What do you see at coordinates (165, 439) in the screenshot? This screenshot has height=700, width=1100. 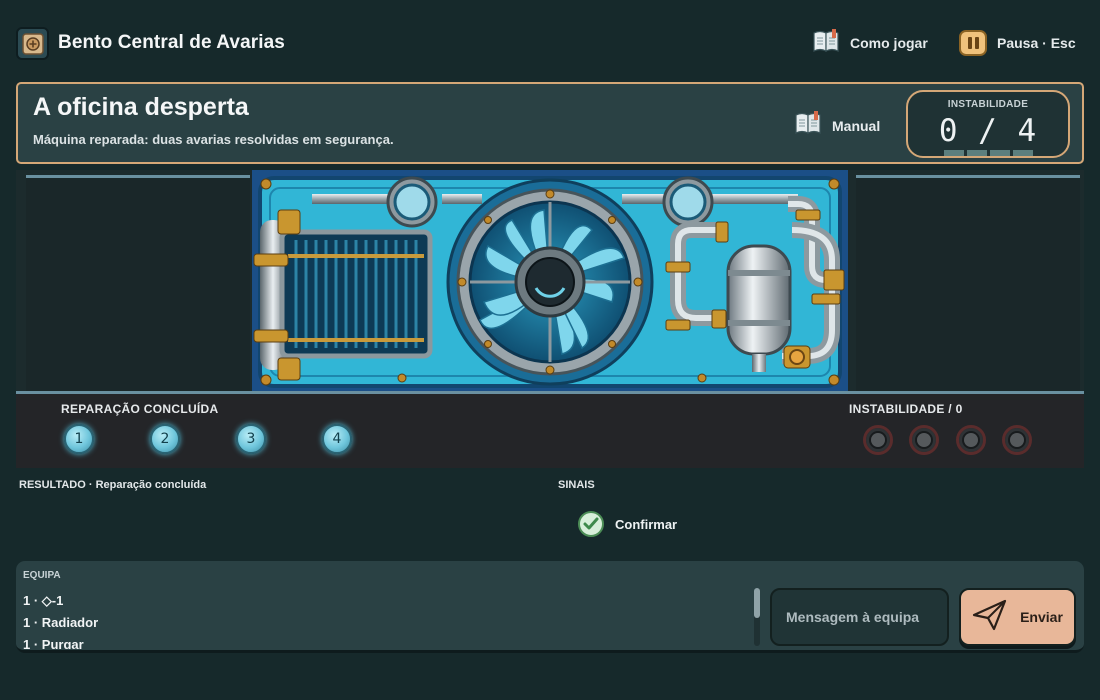 I see `repair-step-indicator: 2` at bounding box center [165, 439].